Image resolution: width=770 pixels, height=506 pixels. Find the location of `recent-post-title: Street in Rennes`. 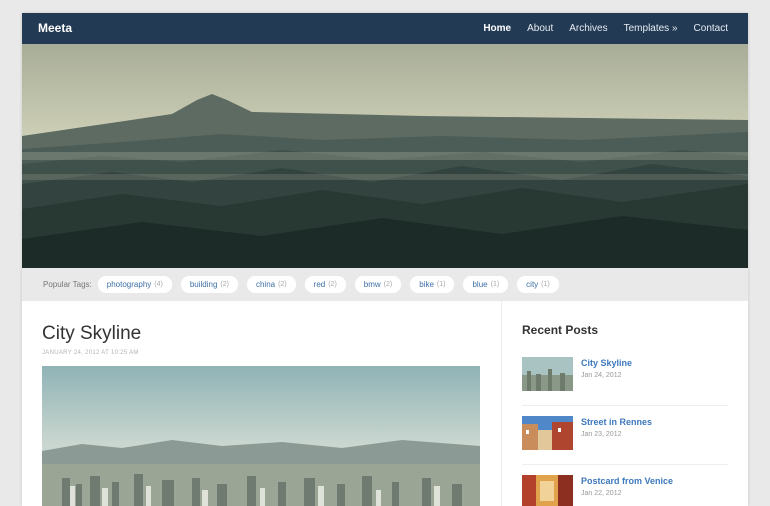

recent-post-title: Street in Rennes is located at coordinates (616, 422).